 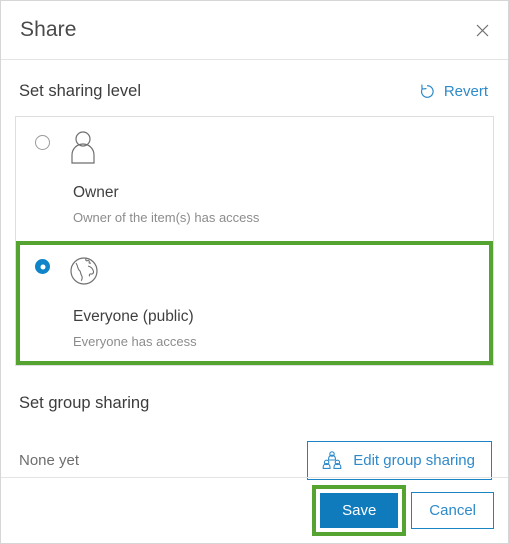 What do you see at coordinates (254, 30) in the screenshot?
I see `dialog-header: Share` at bounding box center [254, 30].